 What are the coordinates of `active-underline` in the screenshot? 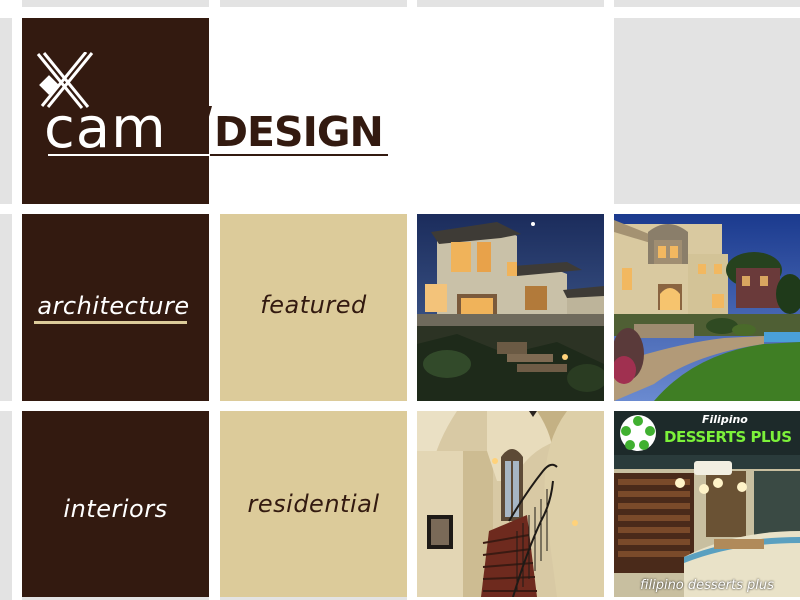 It's located at (110, 322).